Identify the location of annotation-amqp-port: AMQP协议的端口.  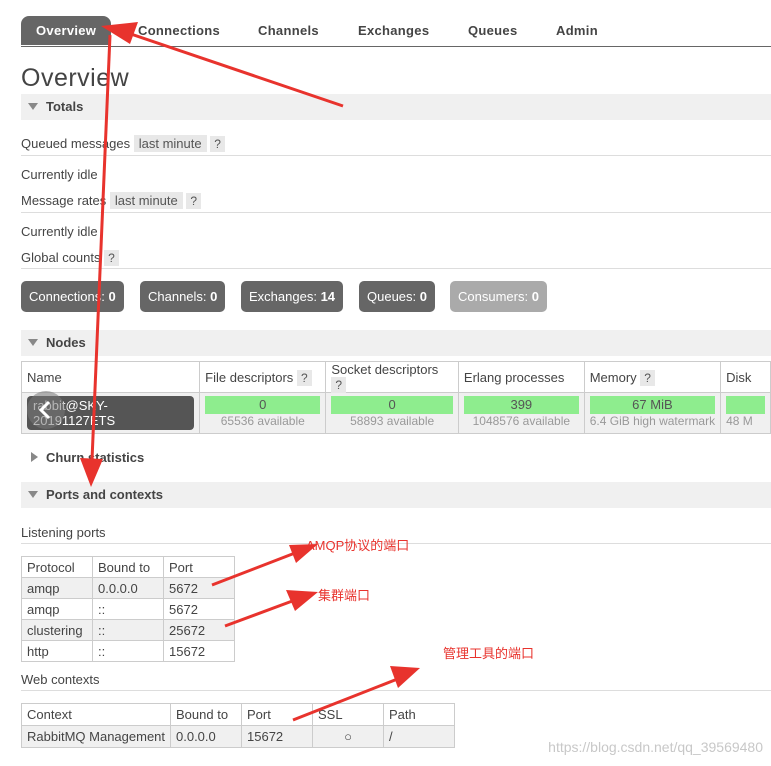
(358, 545).